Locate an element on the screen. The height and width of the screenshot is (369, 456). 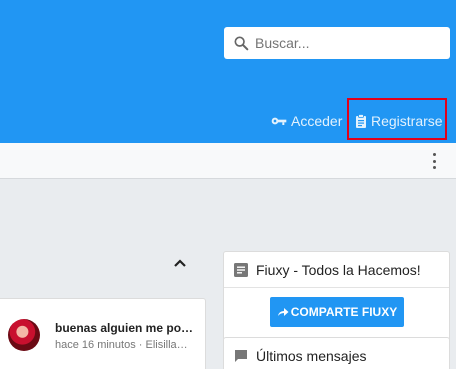
search-input is located at coordinates (345, 43).